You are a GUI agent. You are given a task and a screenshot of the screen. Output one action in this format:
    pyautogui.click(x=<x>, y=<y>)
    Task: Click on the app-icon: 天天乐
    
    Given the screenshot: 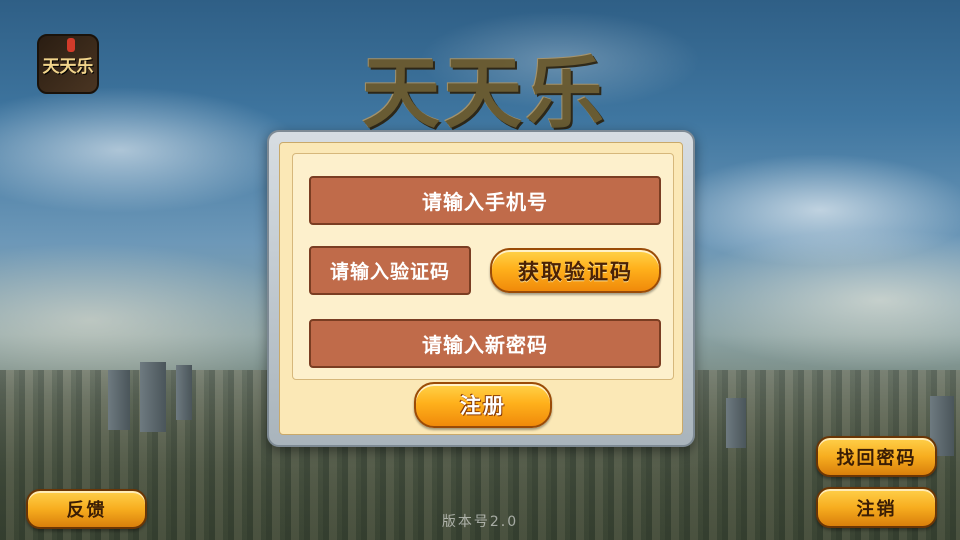 What is the action you would take?
    pyautogui.click(x=68, y=64)
    